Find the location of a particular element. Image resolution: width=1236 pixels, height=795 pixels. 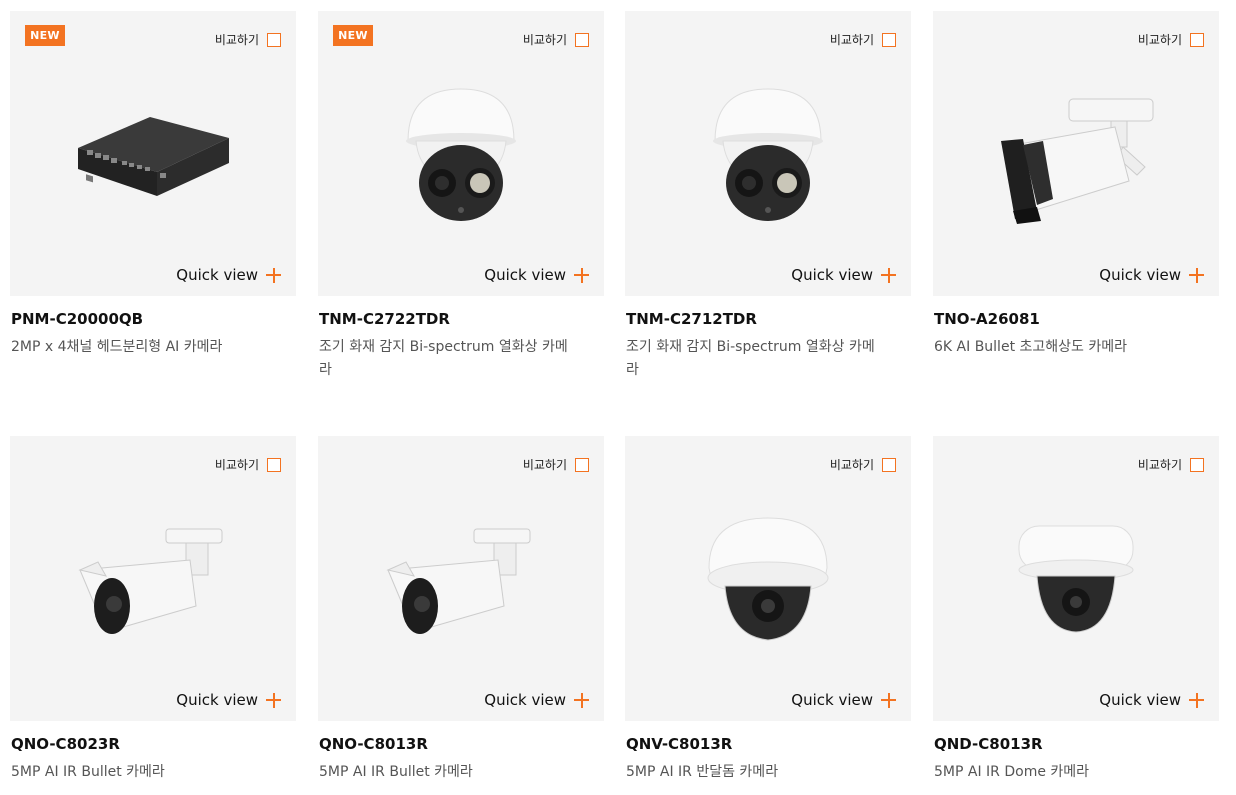

vandal-dome-camera-icon is located at coordinates (768, 579).